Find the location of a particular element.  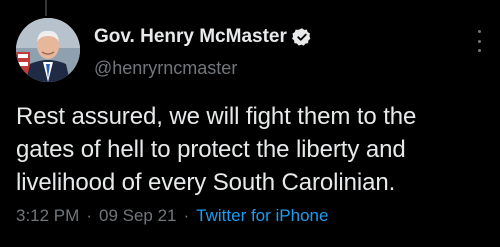

tweet-time: 3:12 PM is located at coordinates (47, 216).